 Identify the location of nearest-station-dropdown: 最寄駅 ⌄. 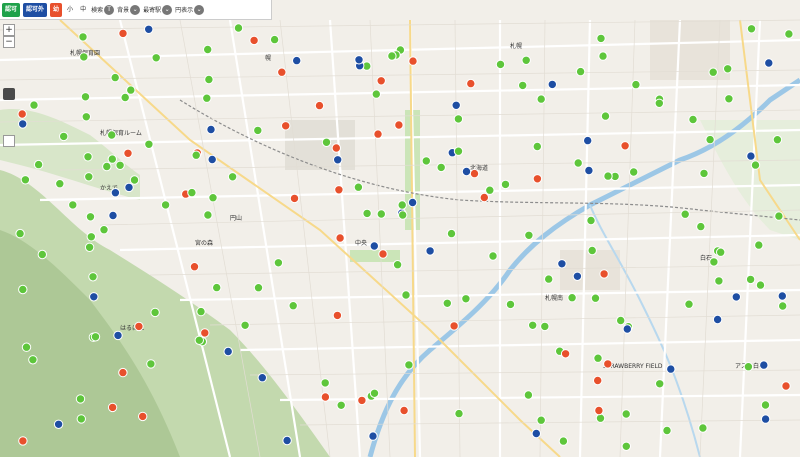
(158, 9).